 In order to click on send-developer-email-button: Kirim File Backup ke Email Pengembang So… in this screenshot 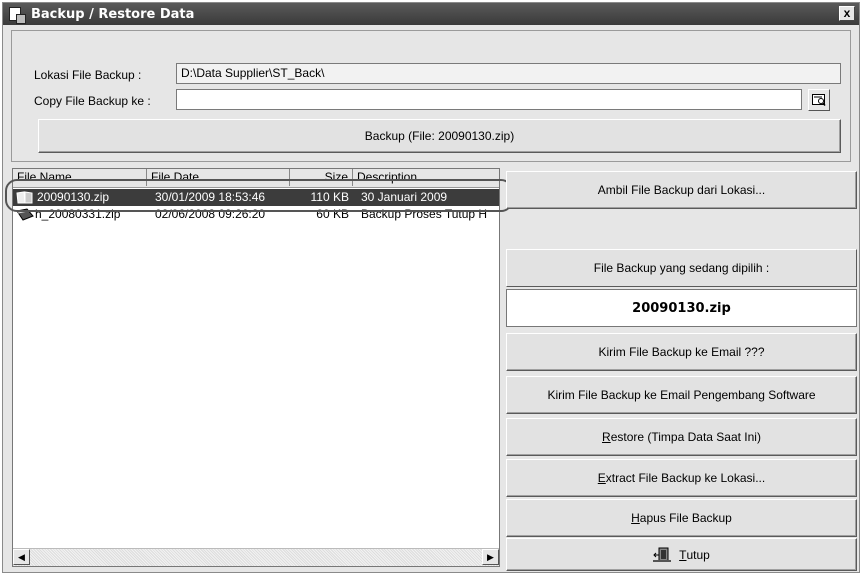, I will do `click(681, 395)`.